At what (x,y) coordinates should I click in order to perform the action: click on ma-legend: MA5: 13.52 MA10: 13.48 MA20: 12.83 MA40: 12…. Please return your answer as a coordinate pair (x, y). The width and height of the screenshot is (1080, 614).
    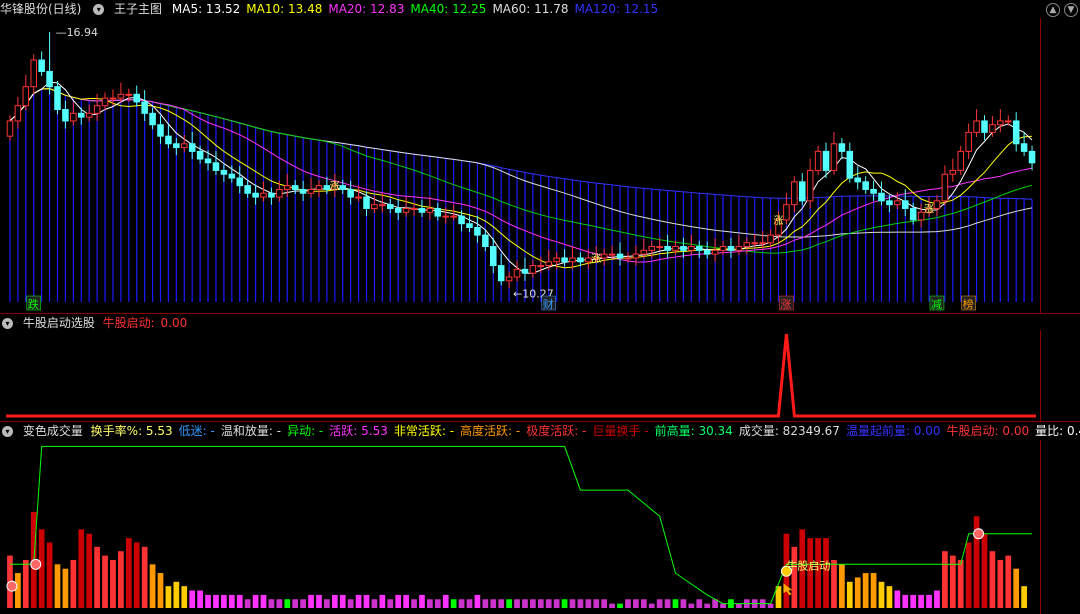
    Looking at the image, I should click on (418, 9).